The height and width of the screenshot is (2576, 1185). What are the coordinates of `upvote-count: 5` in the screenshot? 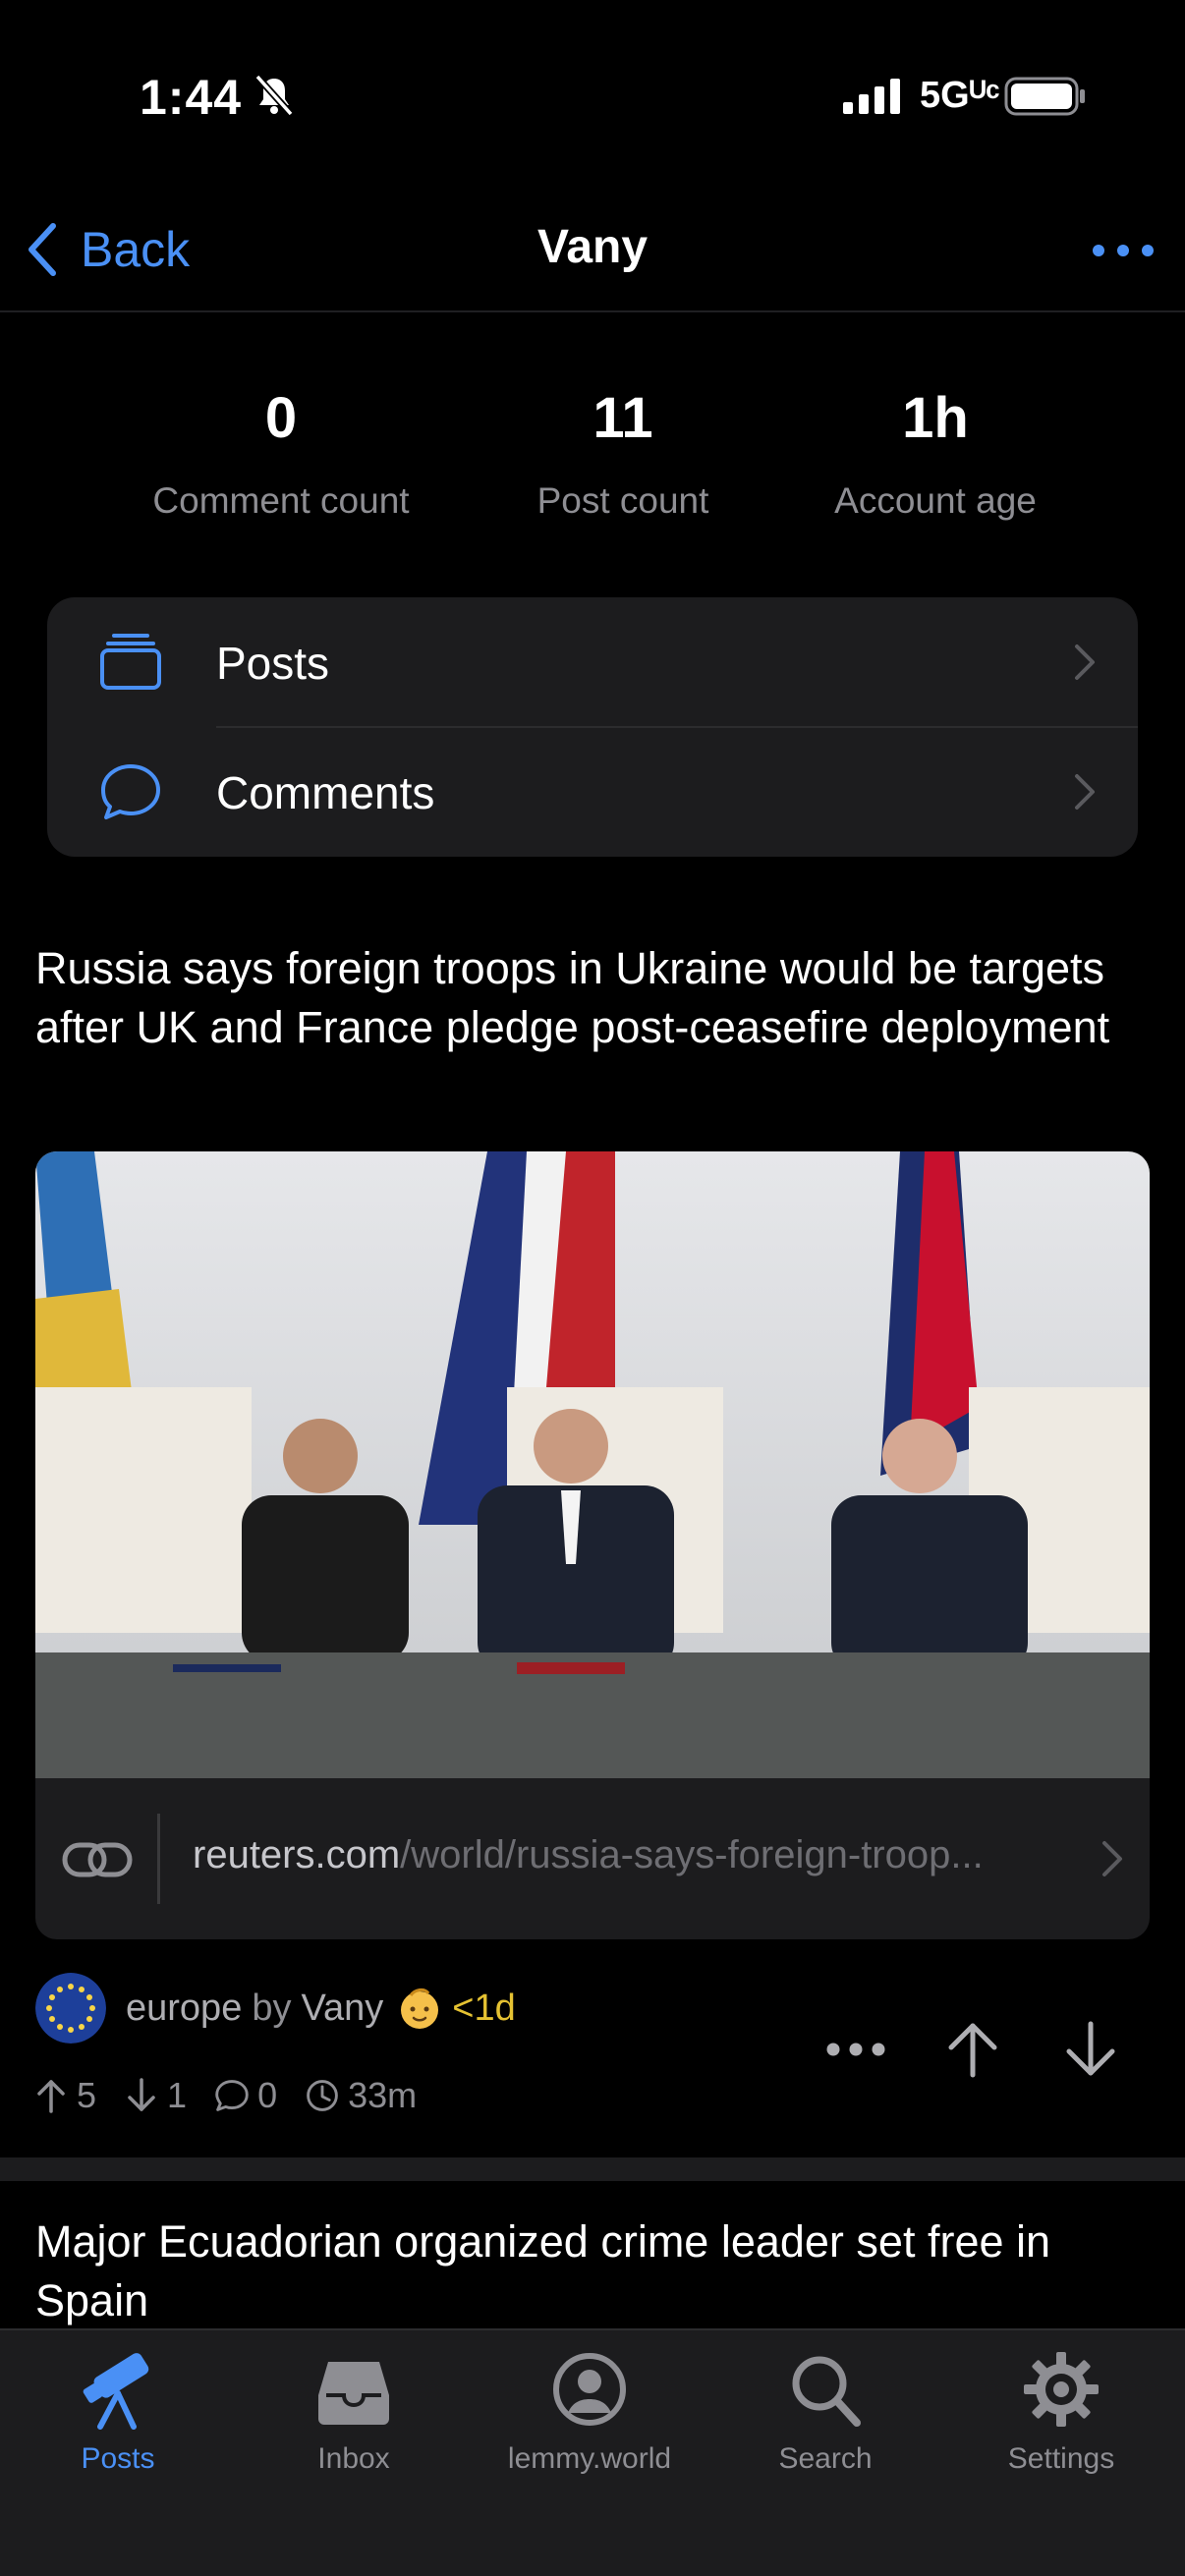 It's located at (87, 2095).